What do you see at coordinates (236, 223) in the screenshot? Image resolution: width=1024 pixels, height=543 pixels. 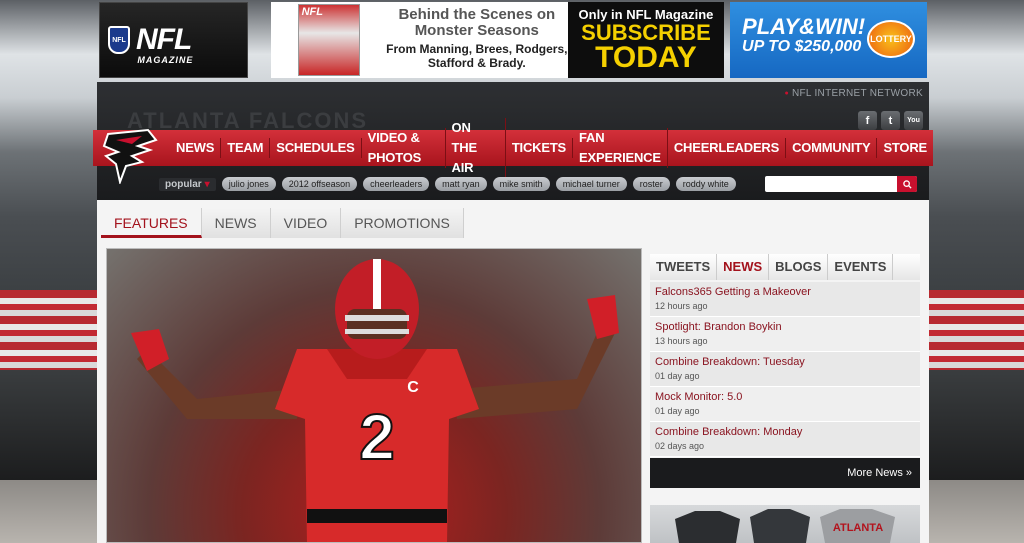 I see `tab-news: NEWS` at bounding box center [236, 223].